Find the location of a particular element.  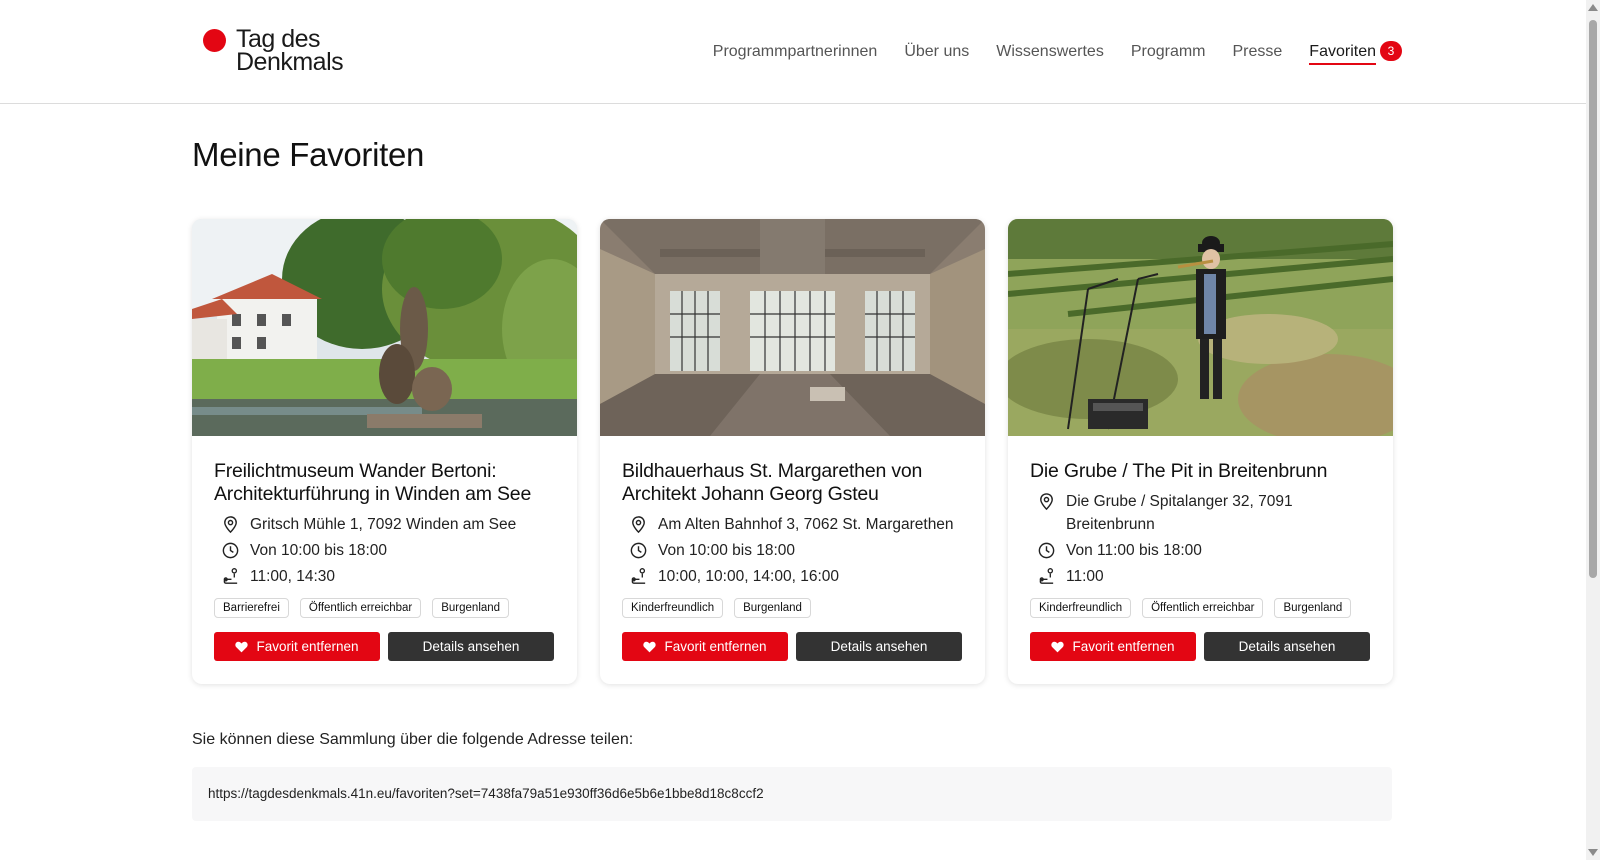

card-image-sculptor-house is located at coordinates (792, 327).